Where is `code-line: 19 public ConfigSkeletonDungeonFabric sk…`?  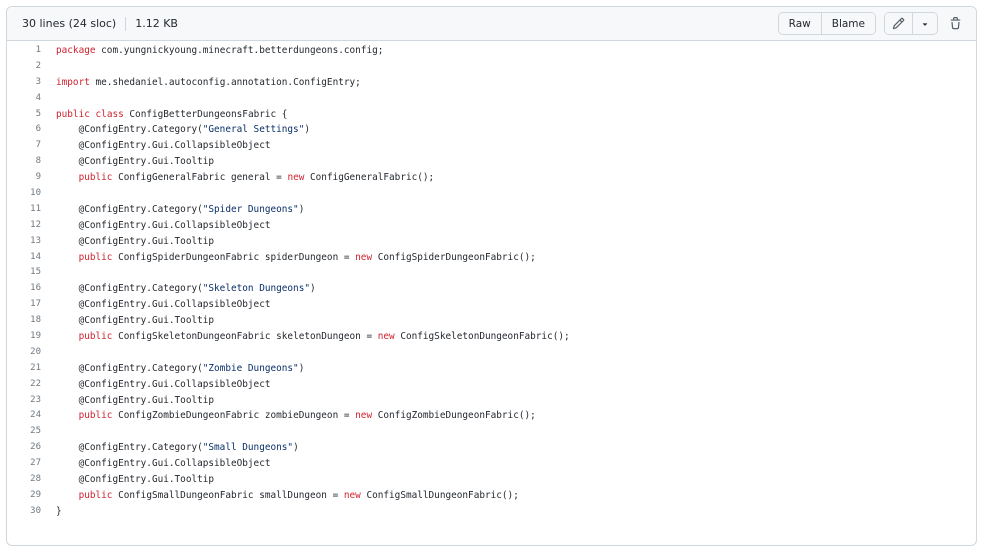 code-line: 19 public ConfigSkeletonDungeonFabric sk… is located at coordinates (491, 337).